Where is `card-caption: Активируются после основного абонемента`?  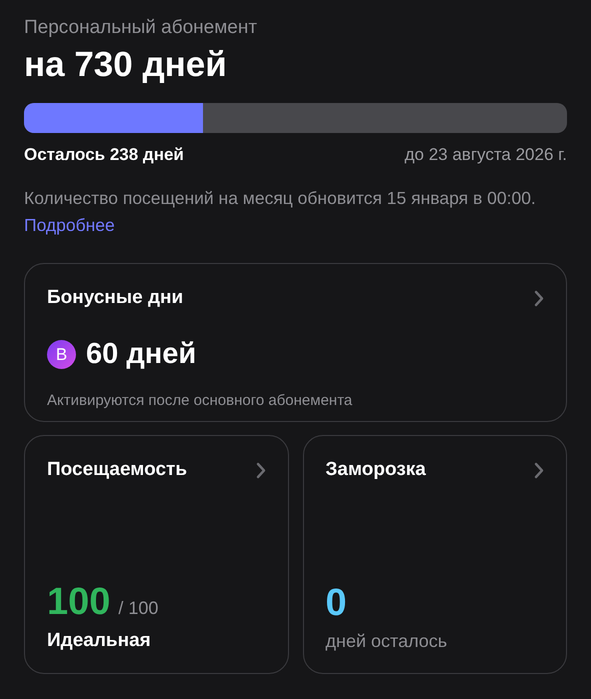 card-caption: Активируются после основного абонемента is located at coordinates (200, 401).